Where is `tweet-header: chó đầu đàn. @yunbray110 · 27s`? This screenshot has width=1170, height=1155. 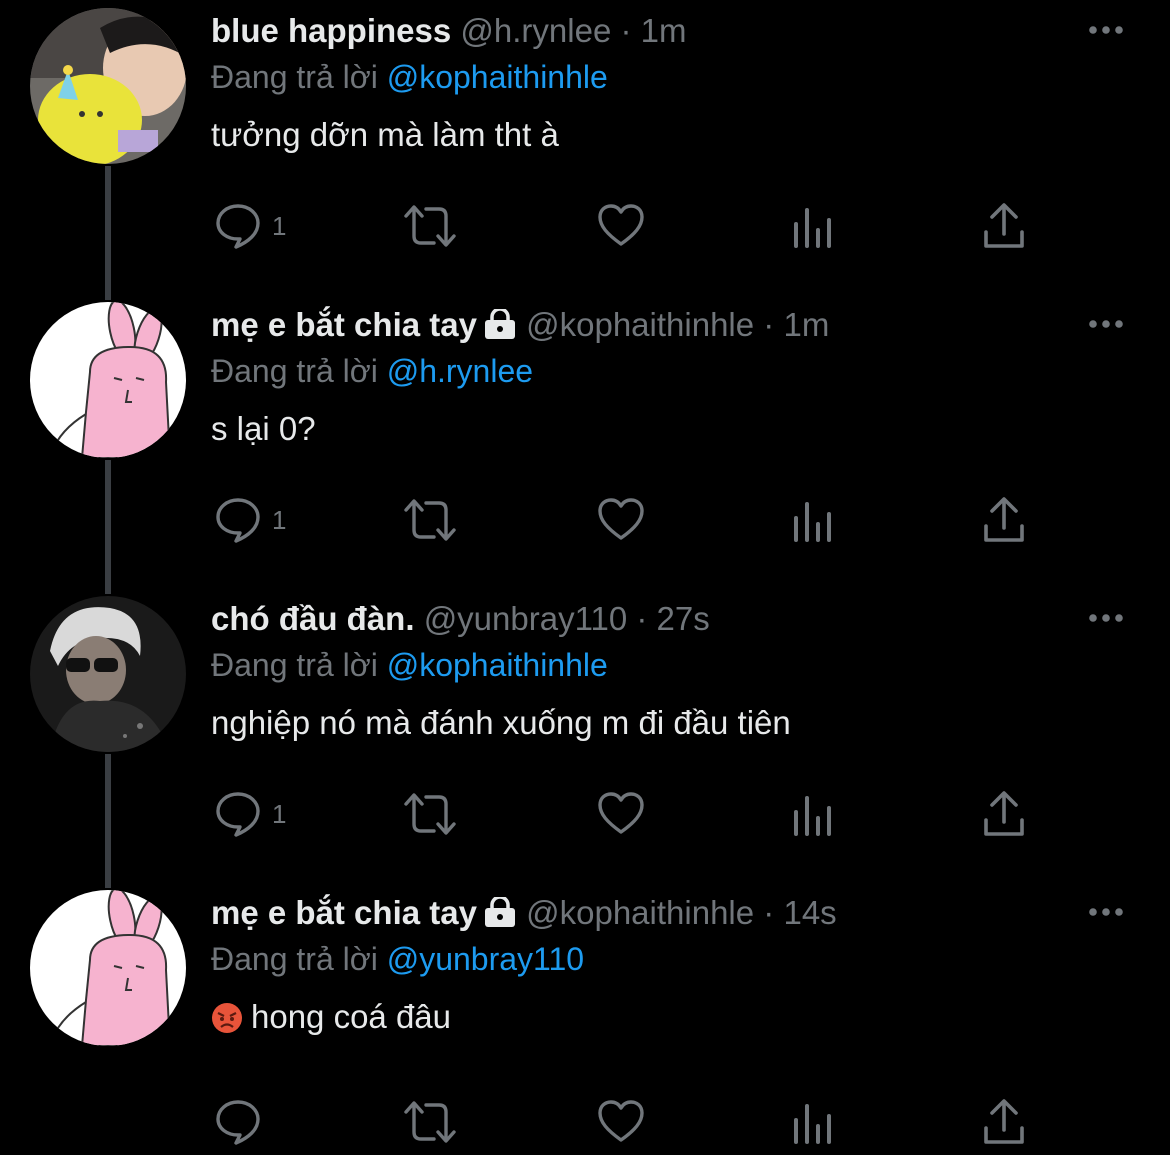
tweet-header: chó đầu đàn. @yunbray110 · 27s is located at coordinates (690, 619).